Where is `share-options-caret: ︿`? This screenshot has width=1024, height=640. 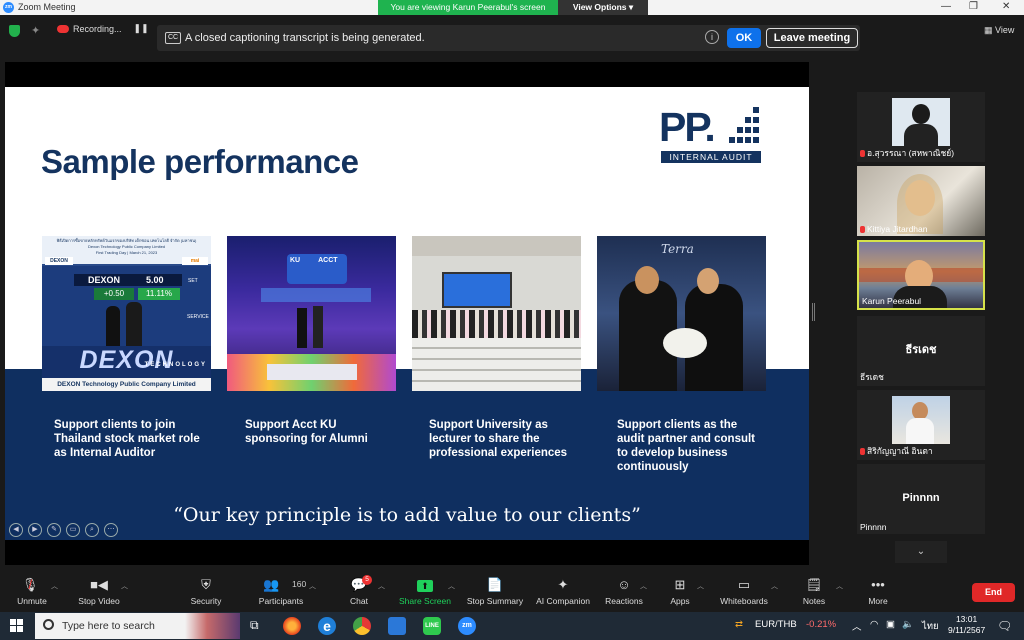
share-options-caret: ︿ is located at coordinates (451, 586).